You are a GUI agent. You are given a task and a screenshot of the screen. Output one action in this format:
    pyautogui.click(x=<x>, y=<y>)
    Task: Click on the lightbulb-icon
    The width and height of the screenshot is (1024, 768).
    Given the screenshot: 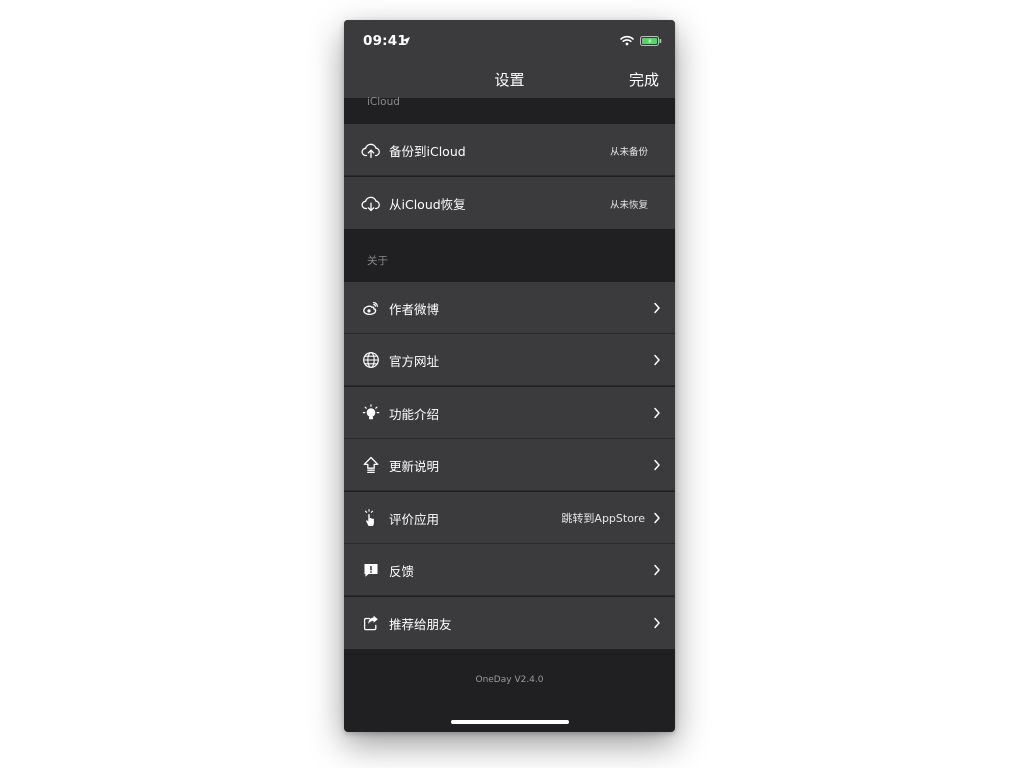 What is the action you would take?
    pyautogui.click(x=371, y=413)
    